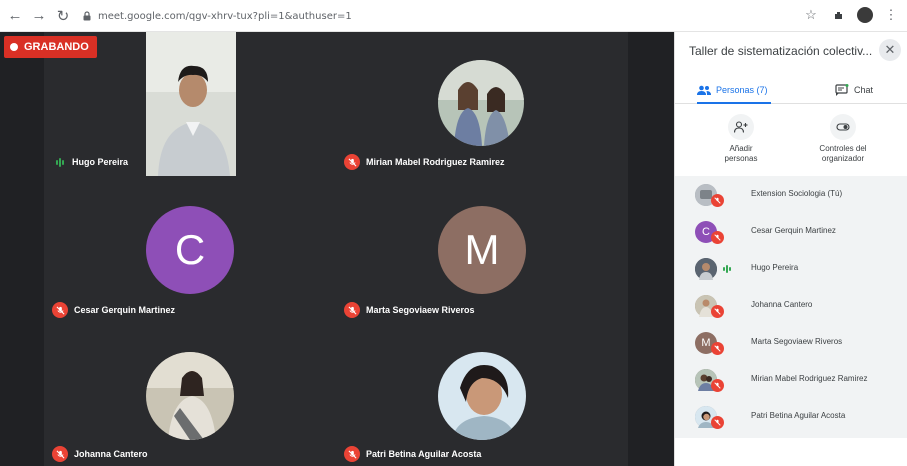 Image resolution: width=907 pixels, height=466 pixels. I want to click on participant-initial-avatar: C, so click(190, 250).